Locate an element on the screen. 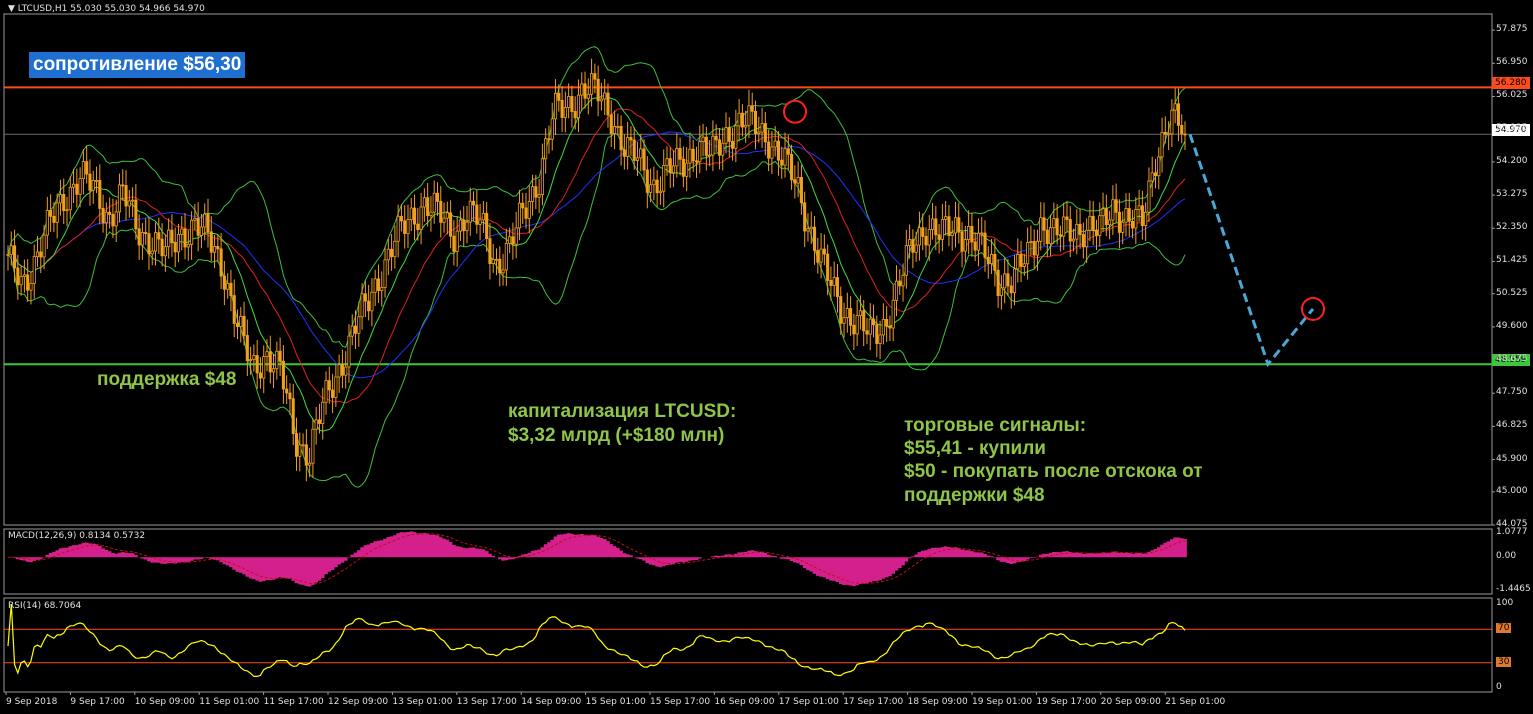 The image size is (1533, 714). x-tick-label: 17 Sep 17:00 is located at coordinates (873, 702).